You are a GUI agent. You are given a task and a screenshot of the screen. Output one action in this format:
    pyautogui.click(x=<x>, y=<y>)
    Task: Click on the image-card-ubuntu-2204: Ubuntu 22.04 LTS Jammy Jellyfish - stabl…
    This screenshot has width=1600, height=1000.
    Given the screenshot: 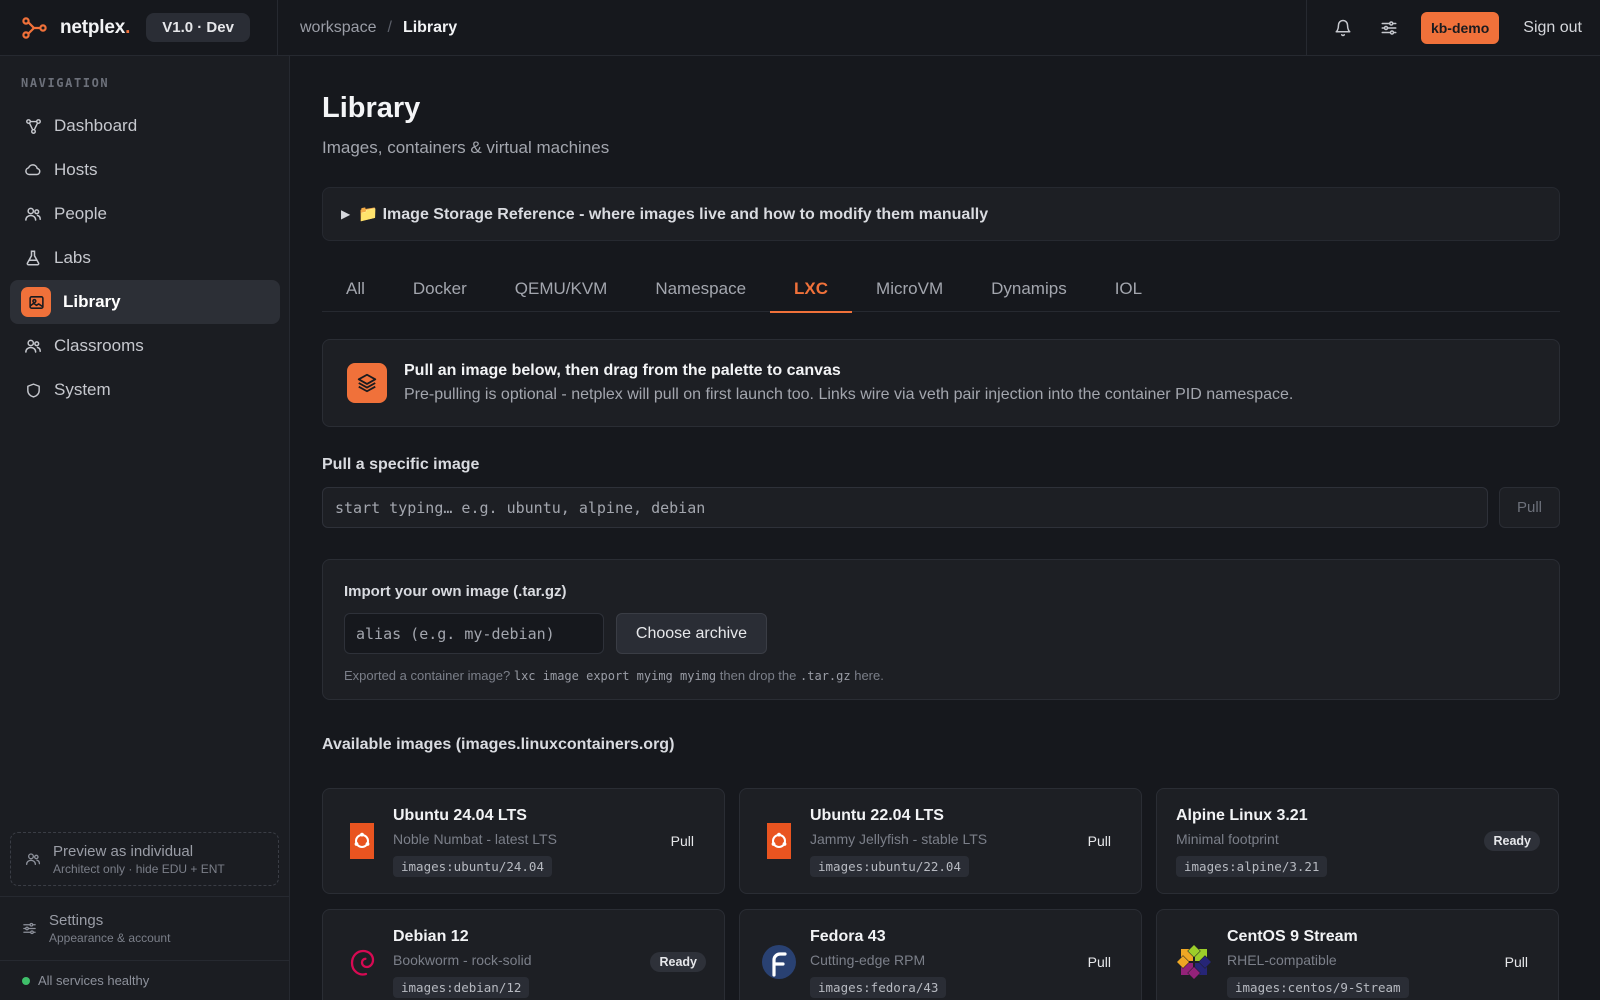 What is the action you would take?
    pyautogui.click(x=940, y=841)
    